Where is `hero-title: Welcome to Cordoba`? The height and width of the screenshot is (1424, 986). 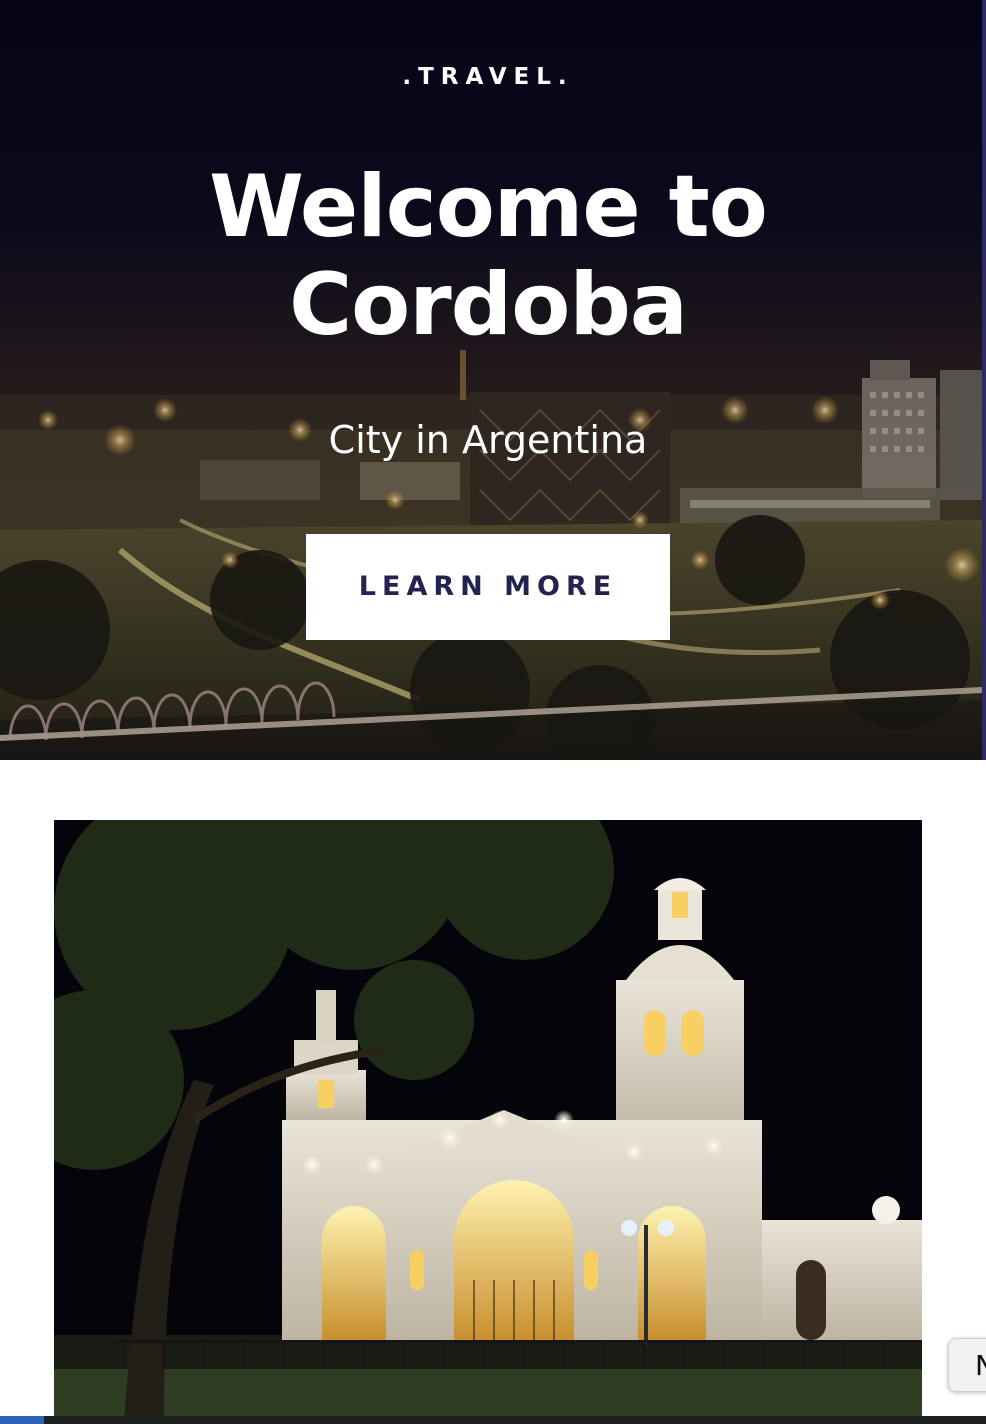
hero-title: Welcome to Cordoba is located at coordinates (488, 256).